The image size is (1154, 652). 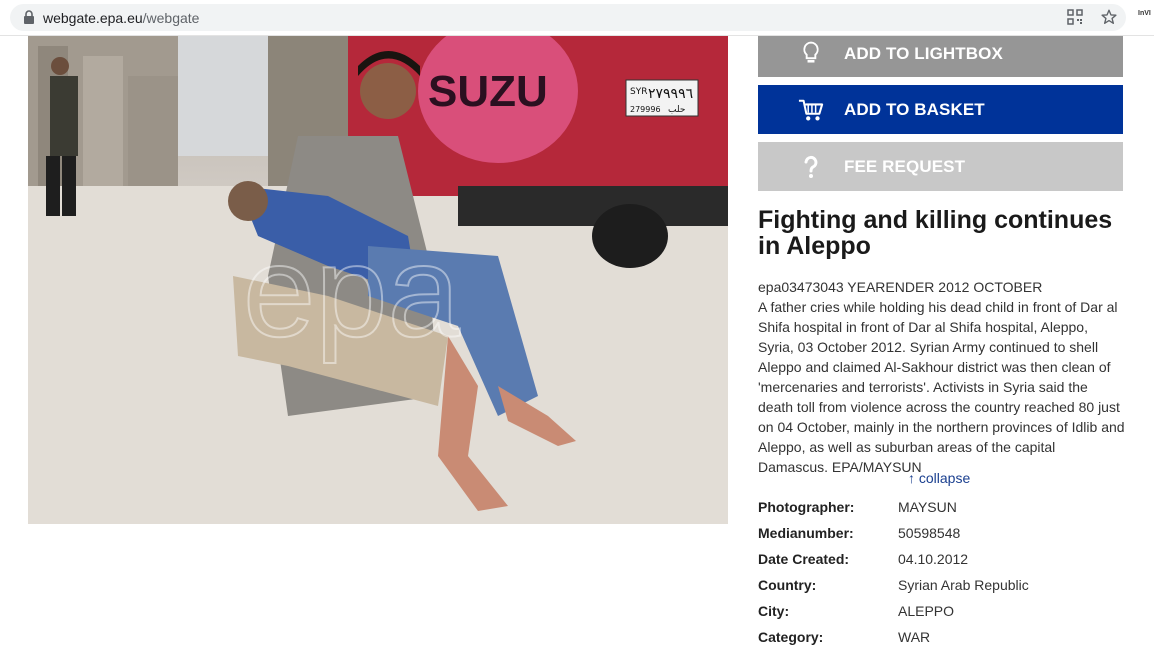 What do you see at coordinates (811, 166) in the screenshot?
I see `question-mark-icon` at bounding box center [811, 166].